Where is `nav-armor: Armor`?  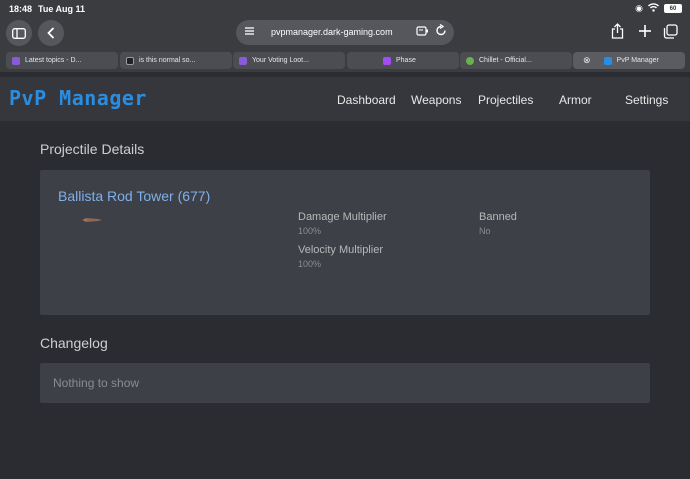 nav-armor: Armor is located at coordinates (575, 100).